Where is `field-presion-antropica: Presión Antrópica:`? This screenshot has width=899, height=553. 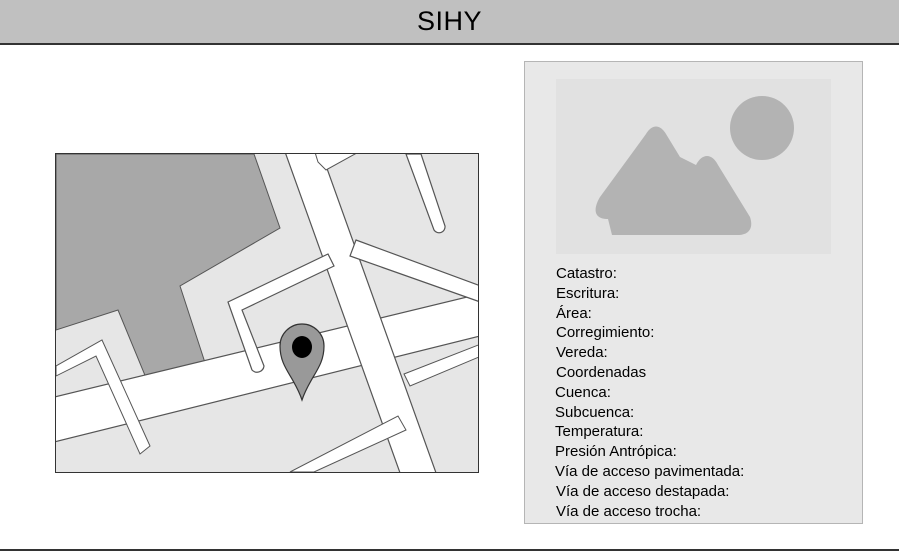
field-presion-antropica: Presión Antrópica: is located at coordinates (616, 452).